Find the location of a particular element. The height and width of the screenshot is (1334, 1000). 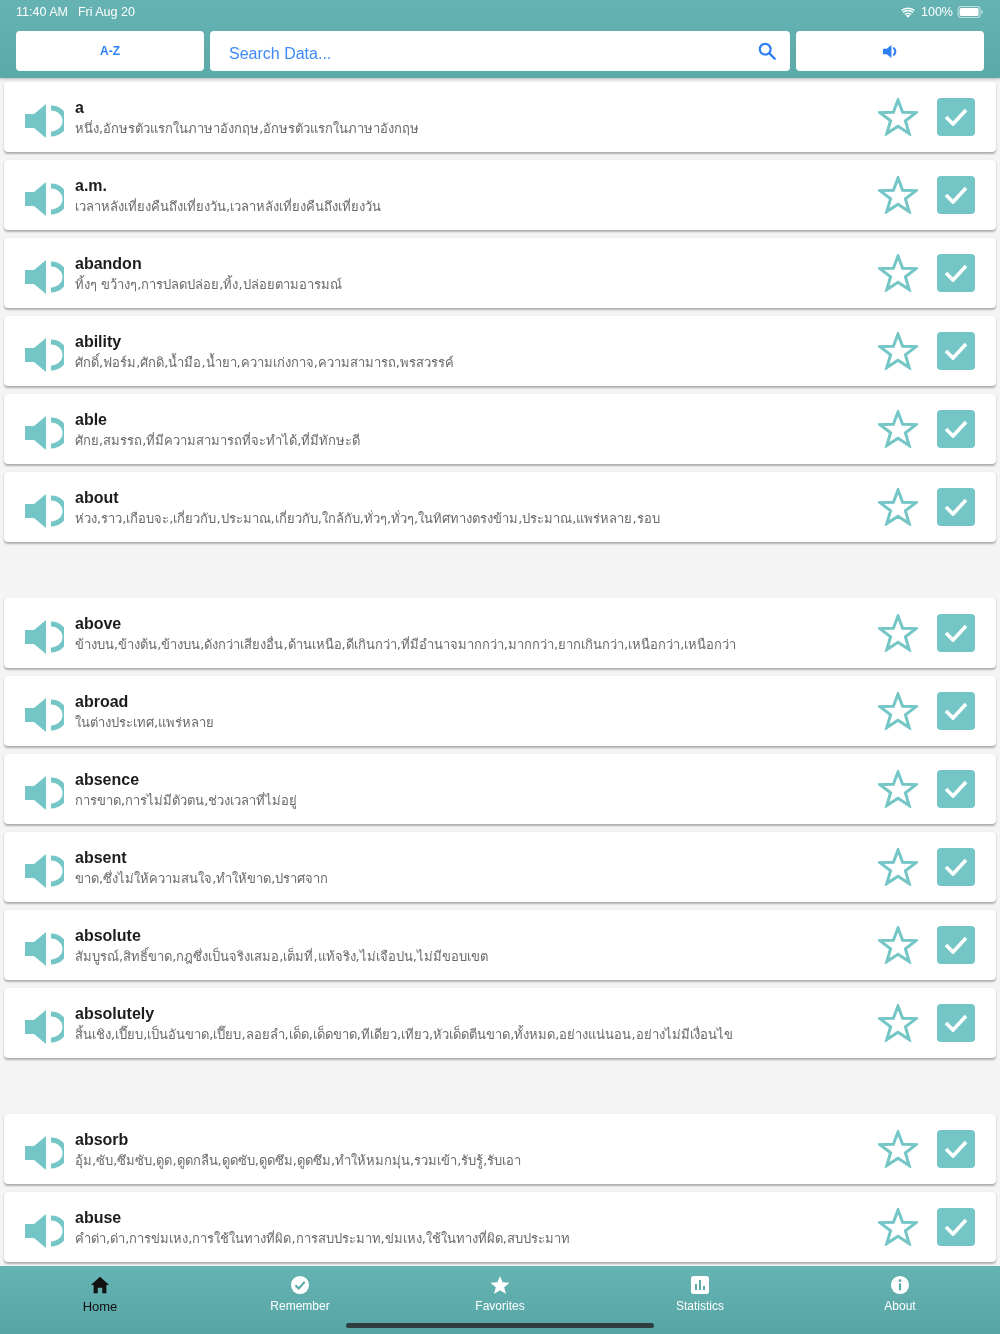

status-date: Fri Aug 20 is located at coordinates (106, 12).